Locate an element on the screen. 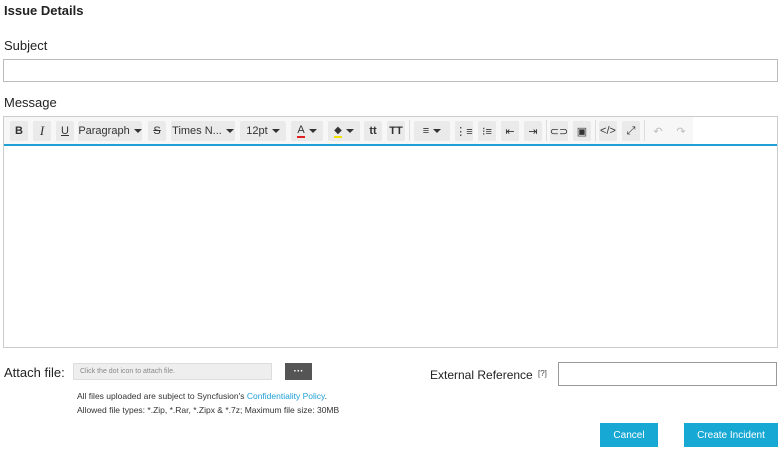  lowercase-button: tt is located at coordinates (373, 131).